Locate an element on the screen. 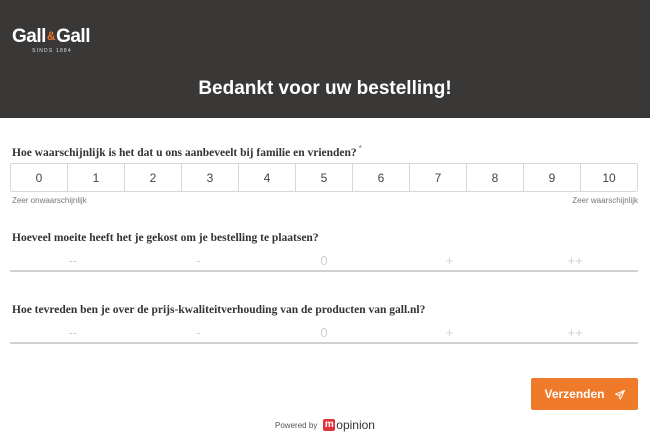  nps-low-label: Zeer onwaarschijnlijk is located at coordinates (49, 200).